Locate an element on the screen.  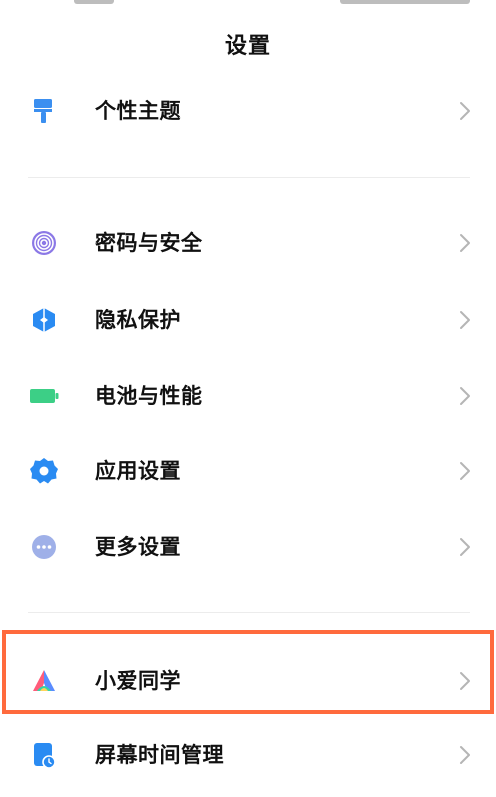
settings-item-label: 更多设置 is located at coordinates (138, 547).